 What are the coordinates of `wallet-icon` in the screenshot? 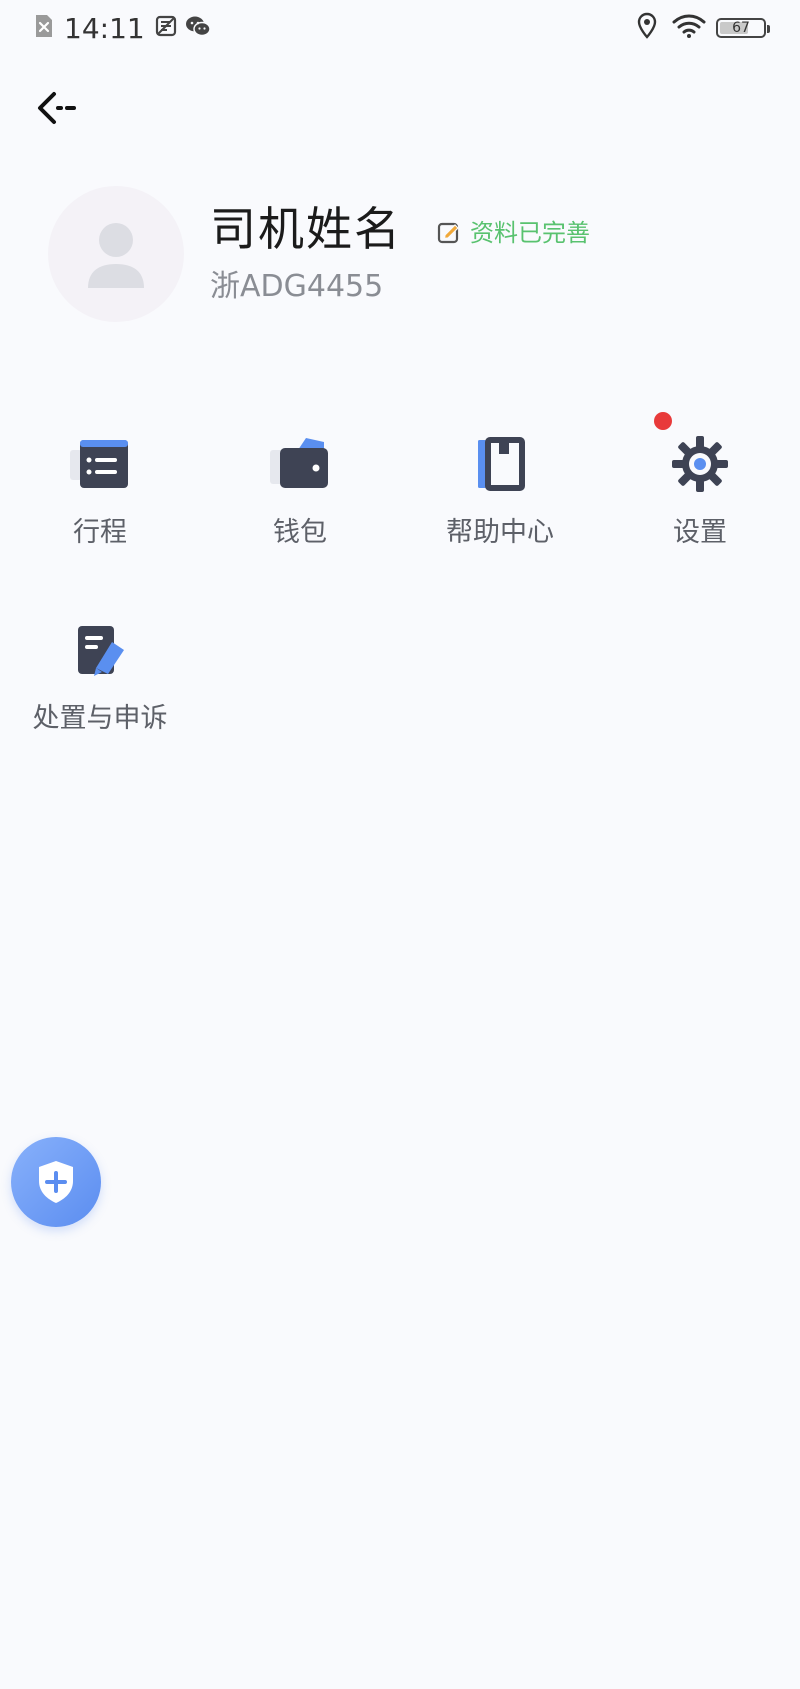 It's located at (300, 464).